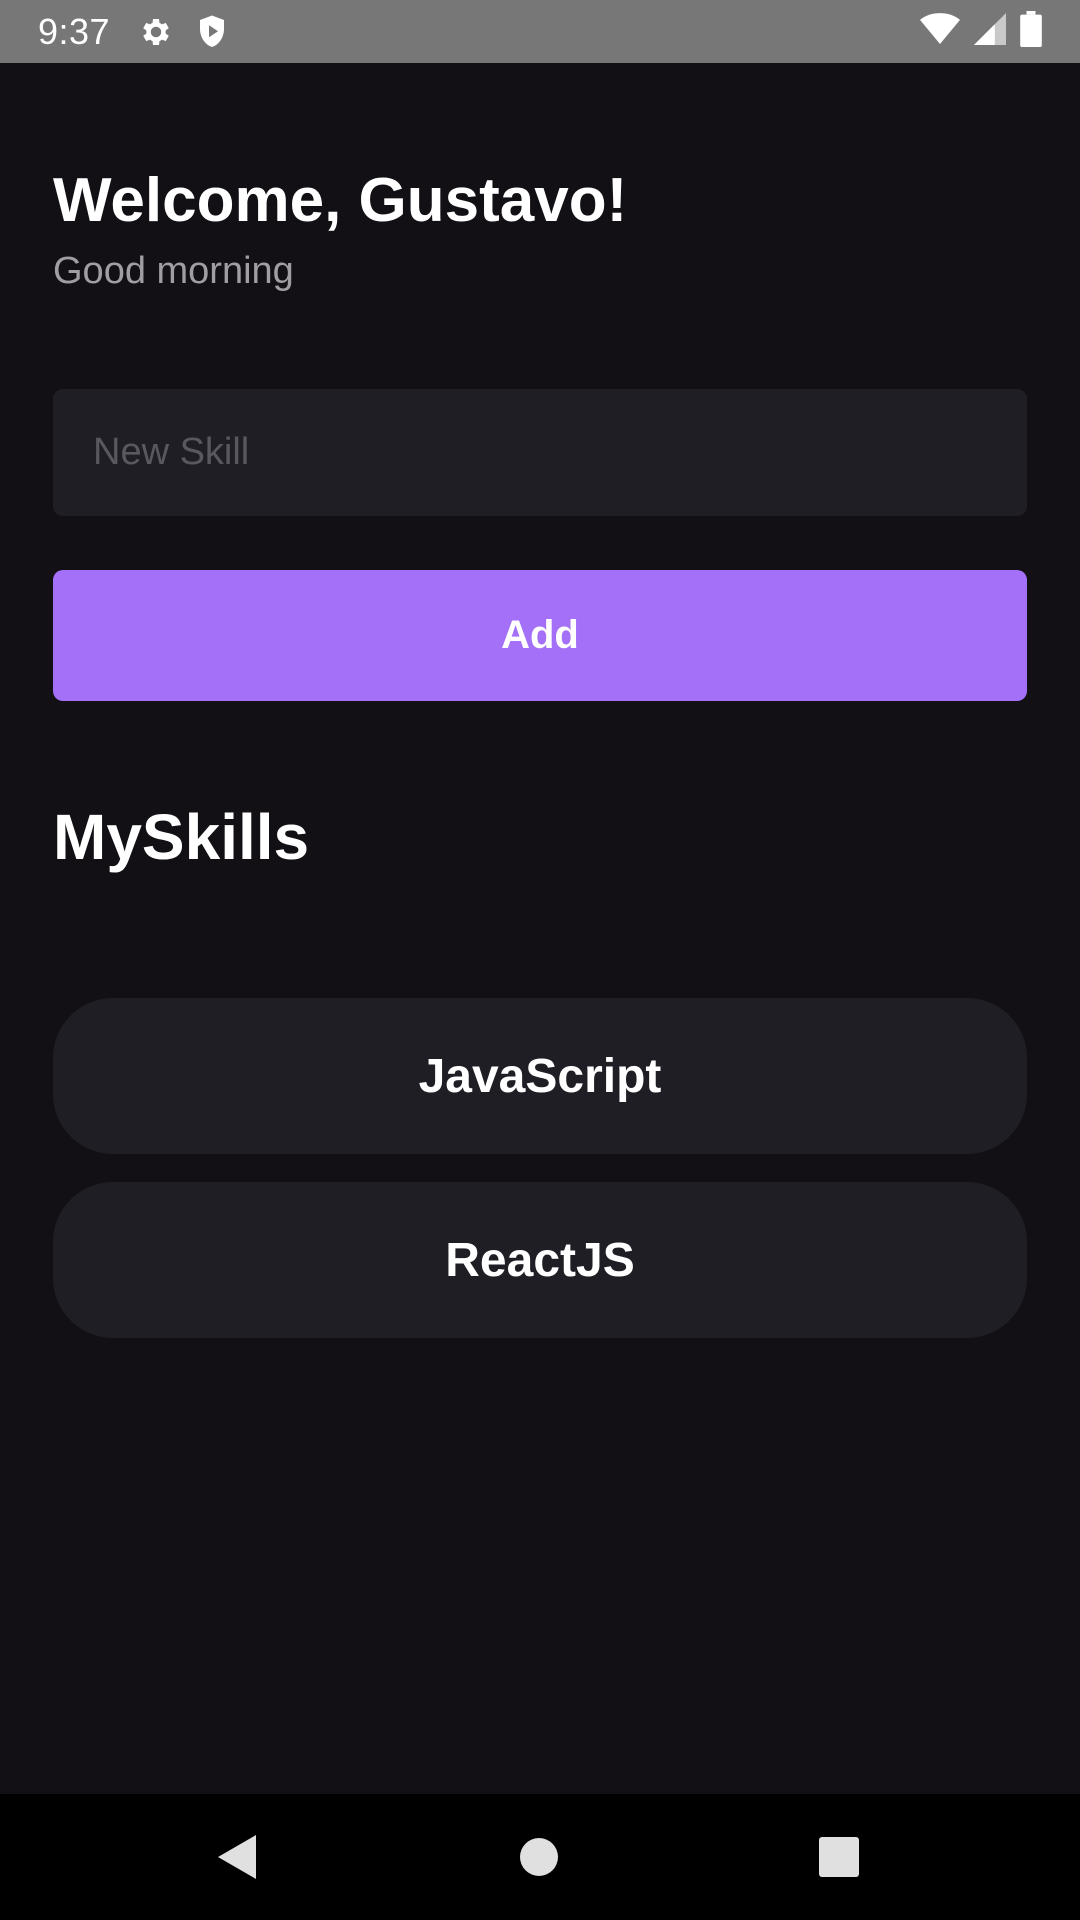  I want to click on skill-card: ReactJS, so click(540, 1260).